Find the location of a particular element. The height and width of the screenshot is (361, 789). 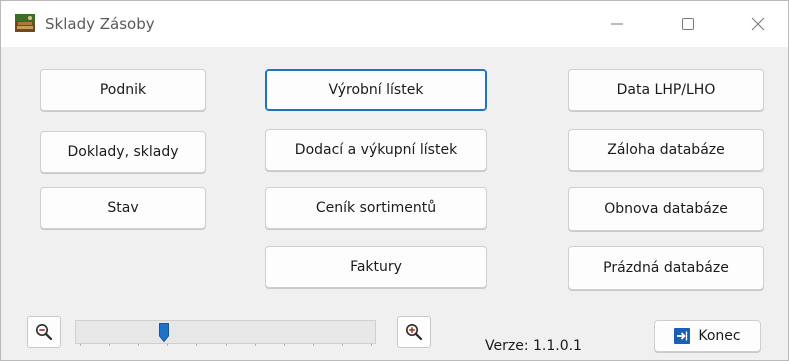

close-button is located at coordinates (758, 24).